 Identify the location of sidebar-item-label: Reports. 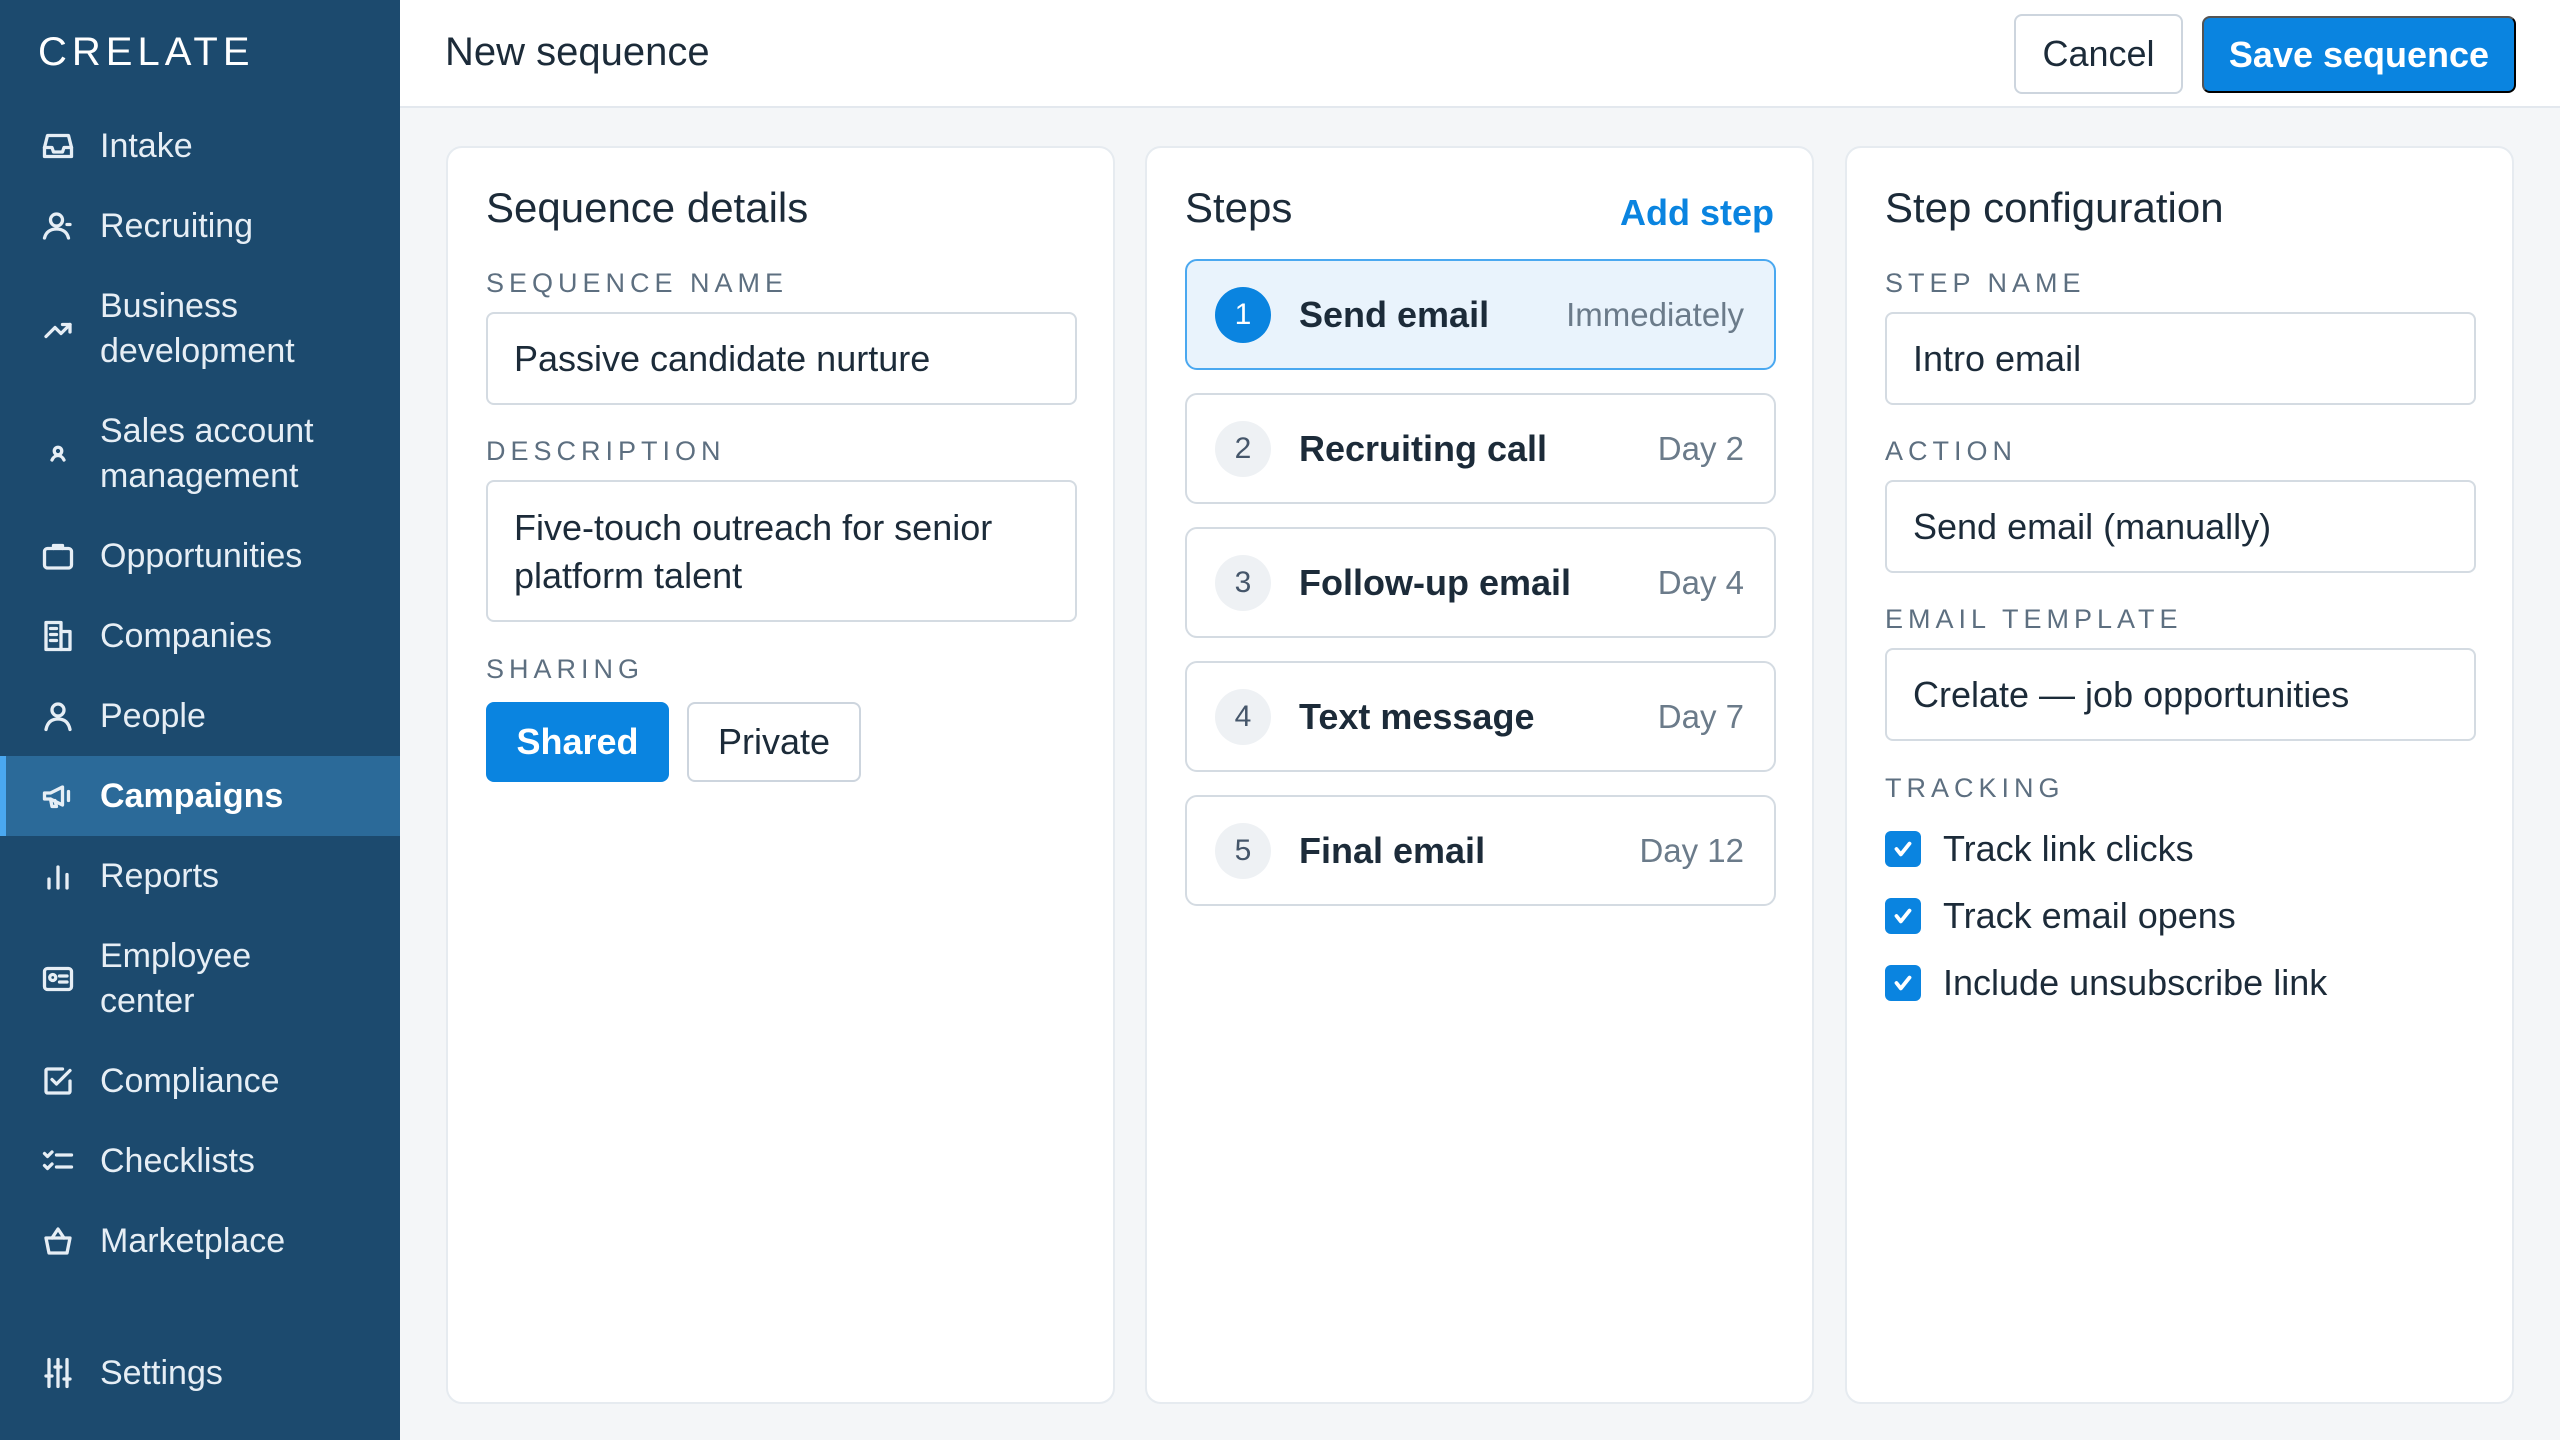
(160, 875).